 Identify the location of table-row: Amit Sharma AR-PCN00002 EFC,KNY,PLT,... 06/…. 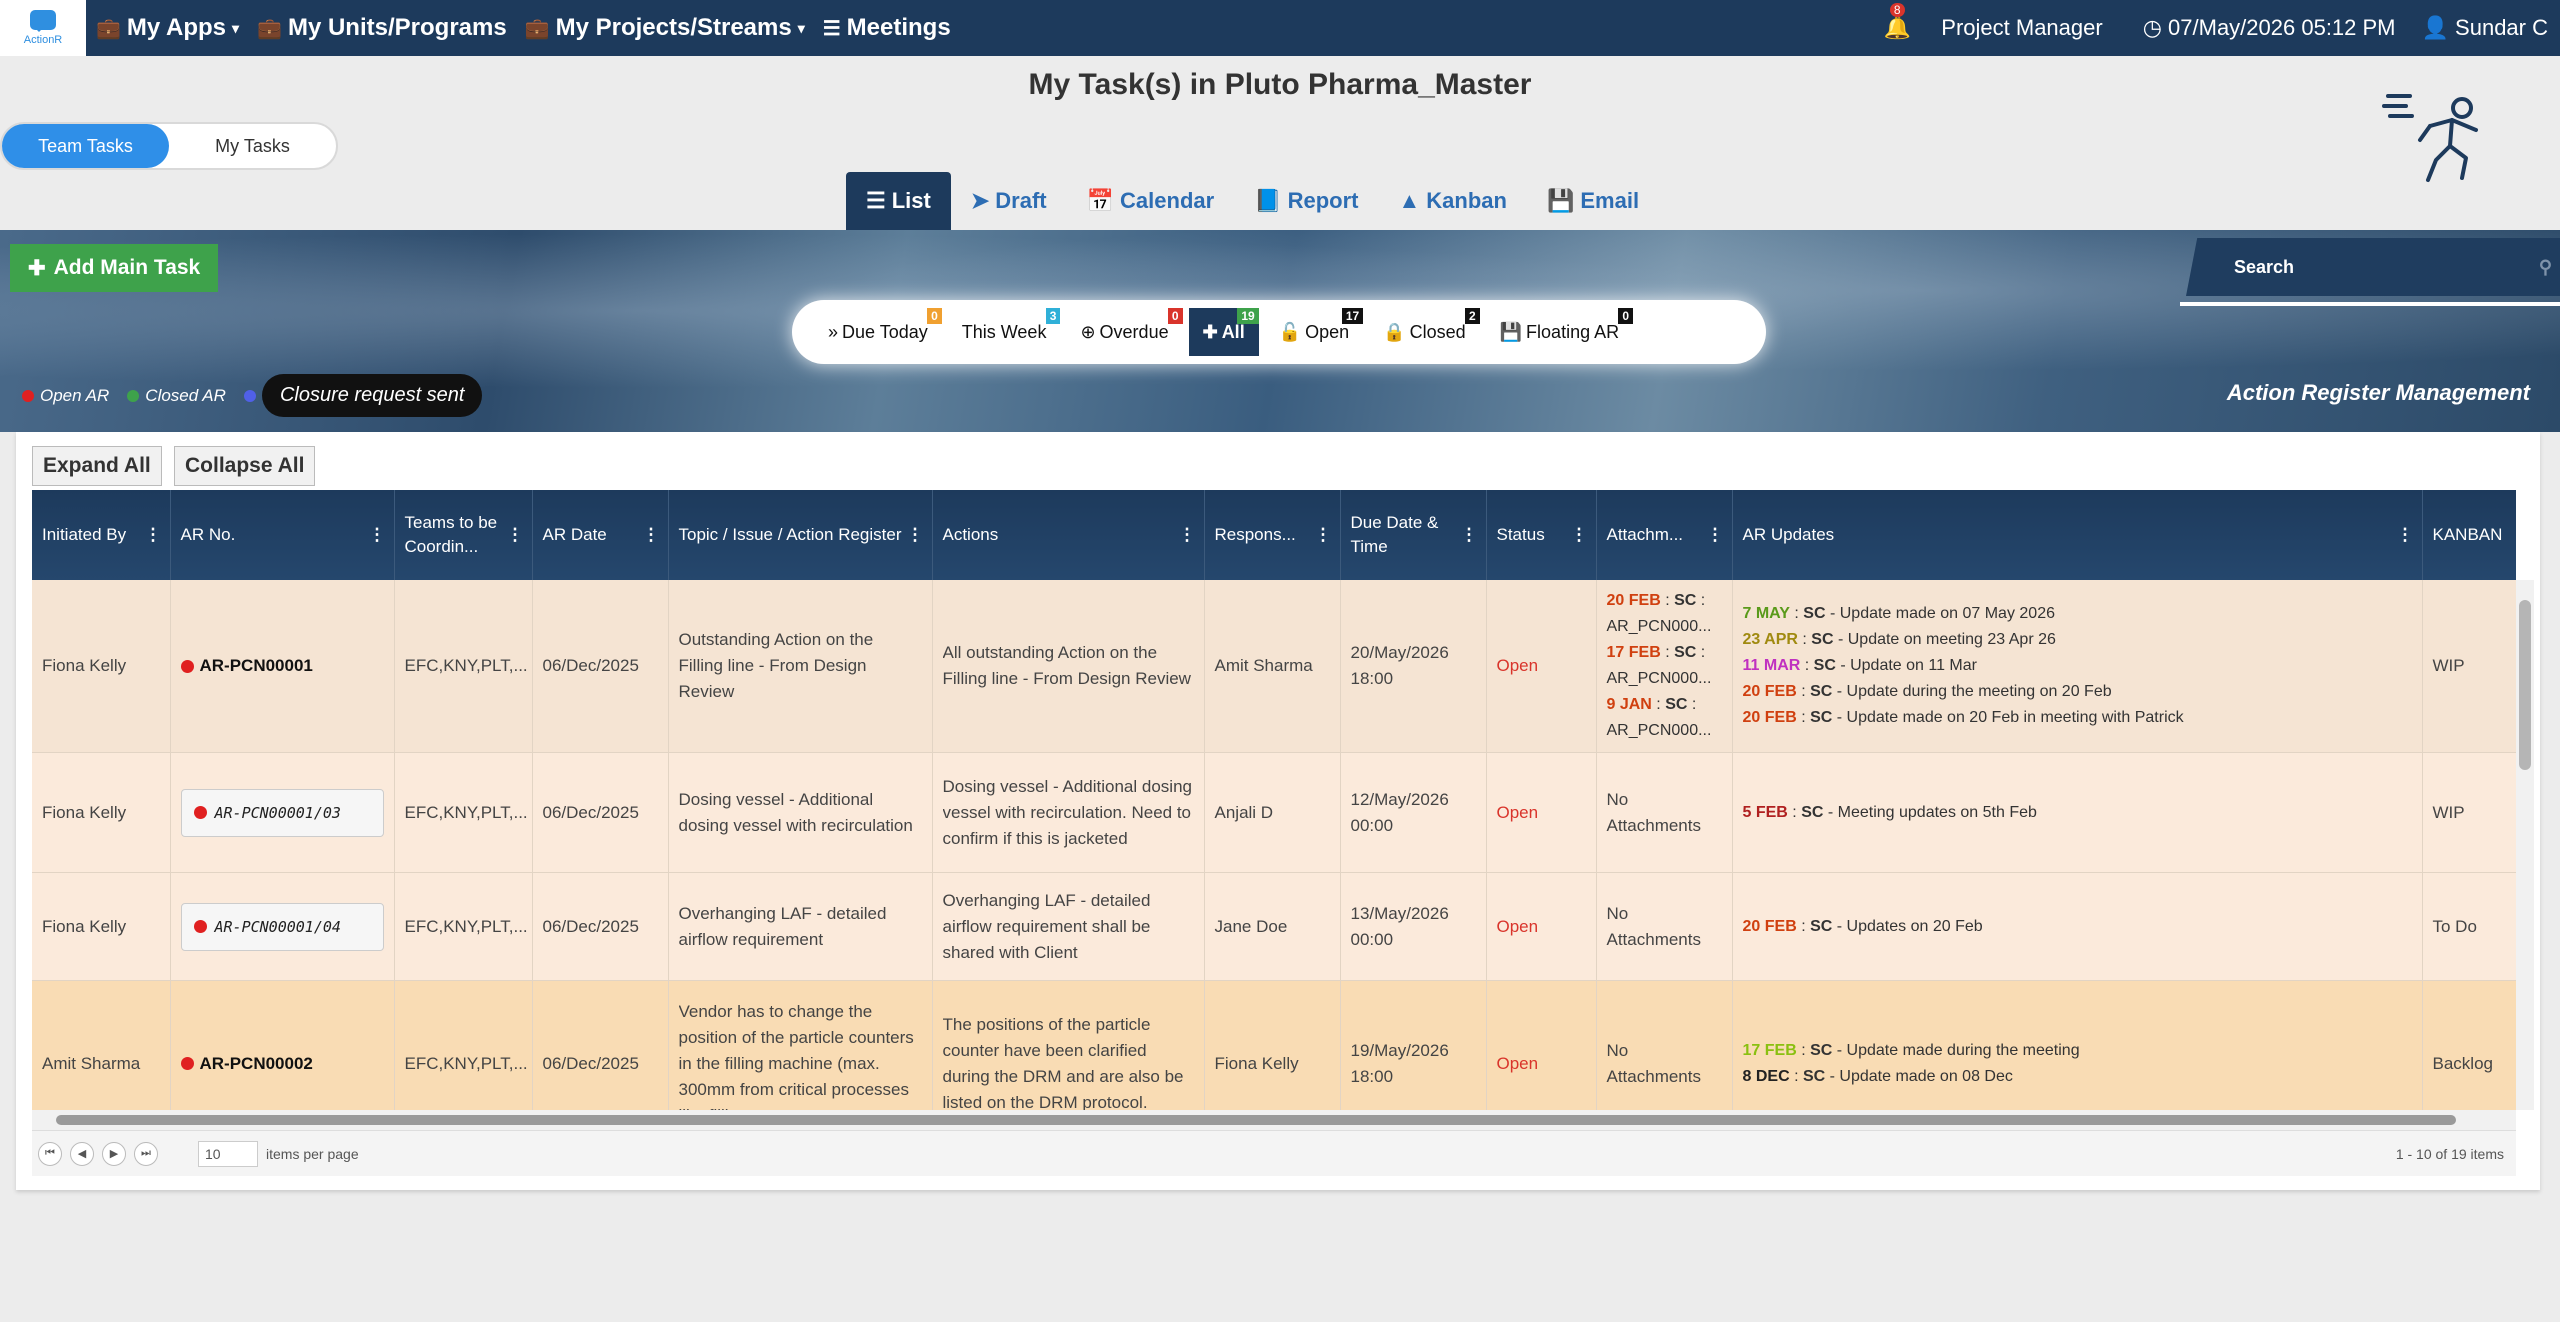
(1274, 1045).